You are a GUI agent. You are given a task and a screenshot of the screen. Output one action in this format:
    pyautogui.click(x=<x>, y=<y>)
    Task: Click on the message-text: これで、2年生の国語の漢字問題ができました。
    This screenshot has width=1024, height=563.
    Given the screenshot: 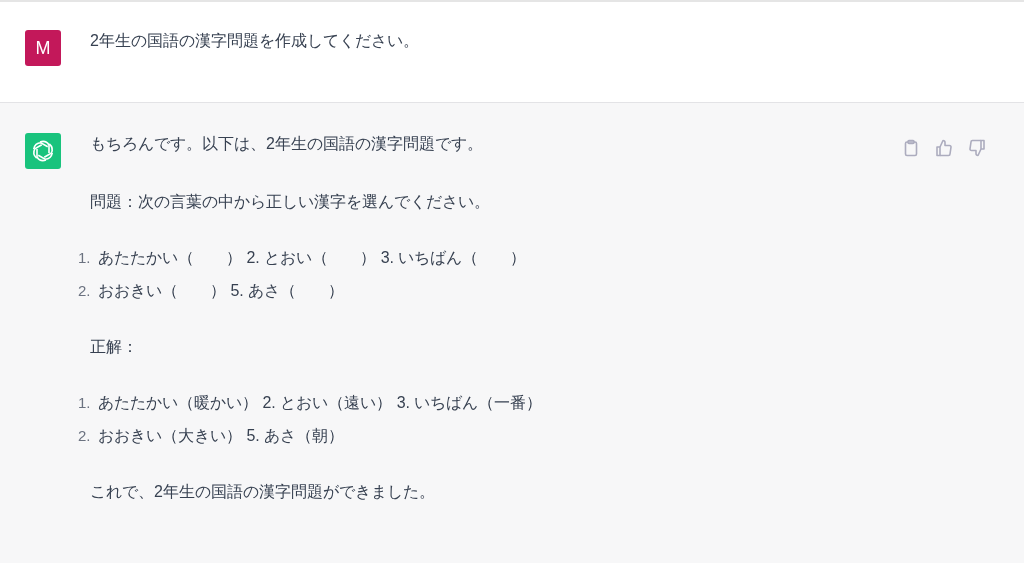 What is the action you would take?
    pyautogui.click(x=263, y=492)
    